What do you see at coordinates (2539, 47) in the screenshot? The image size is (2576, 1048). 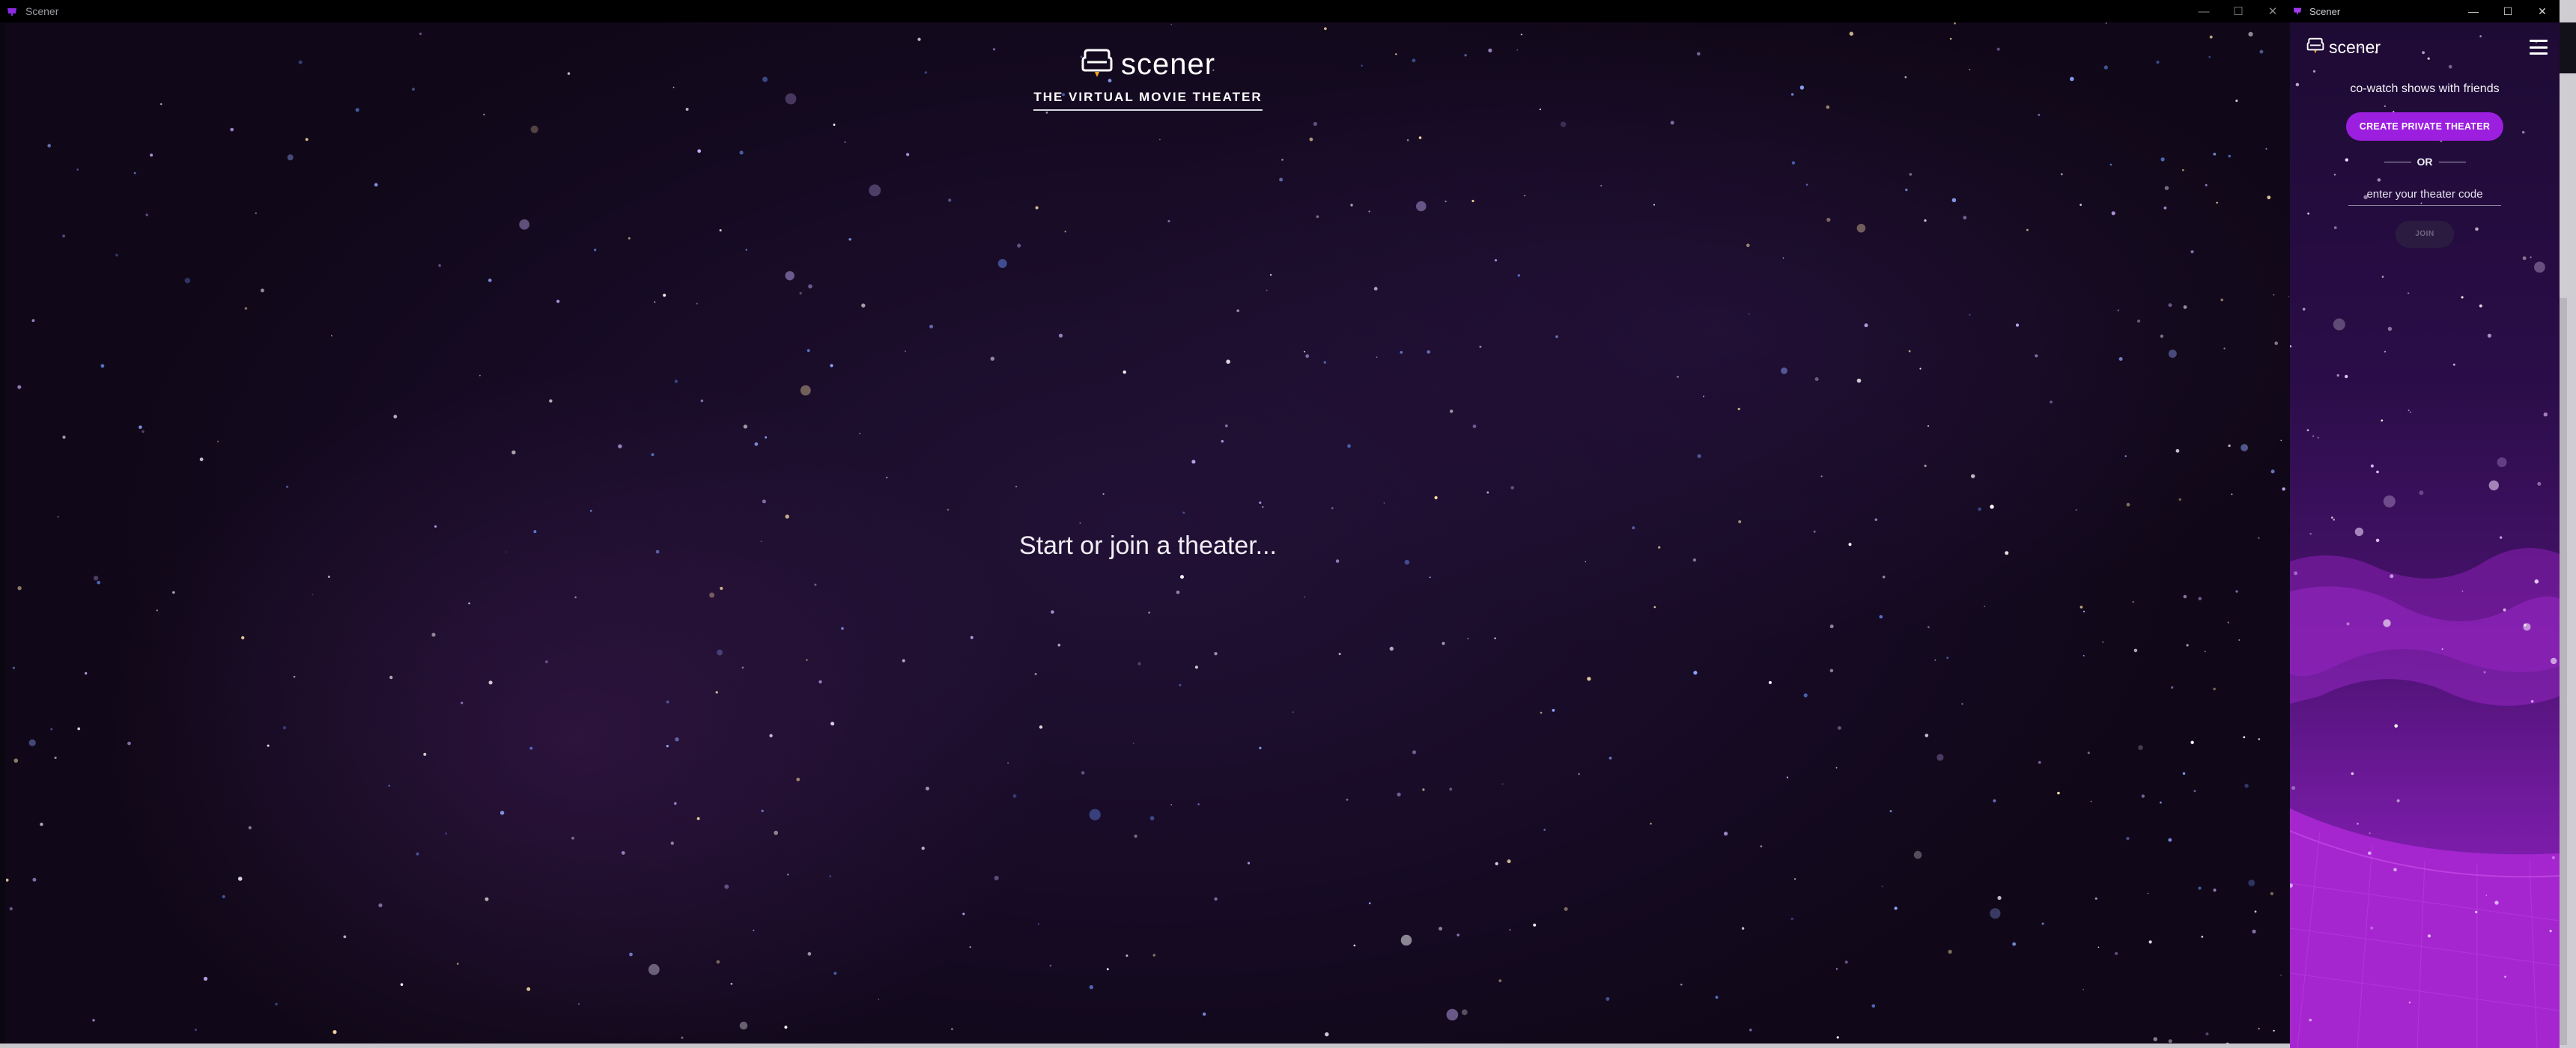 I see `hamburger-menu-icon` at bounding box center [2539, 47].